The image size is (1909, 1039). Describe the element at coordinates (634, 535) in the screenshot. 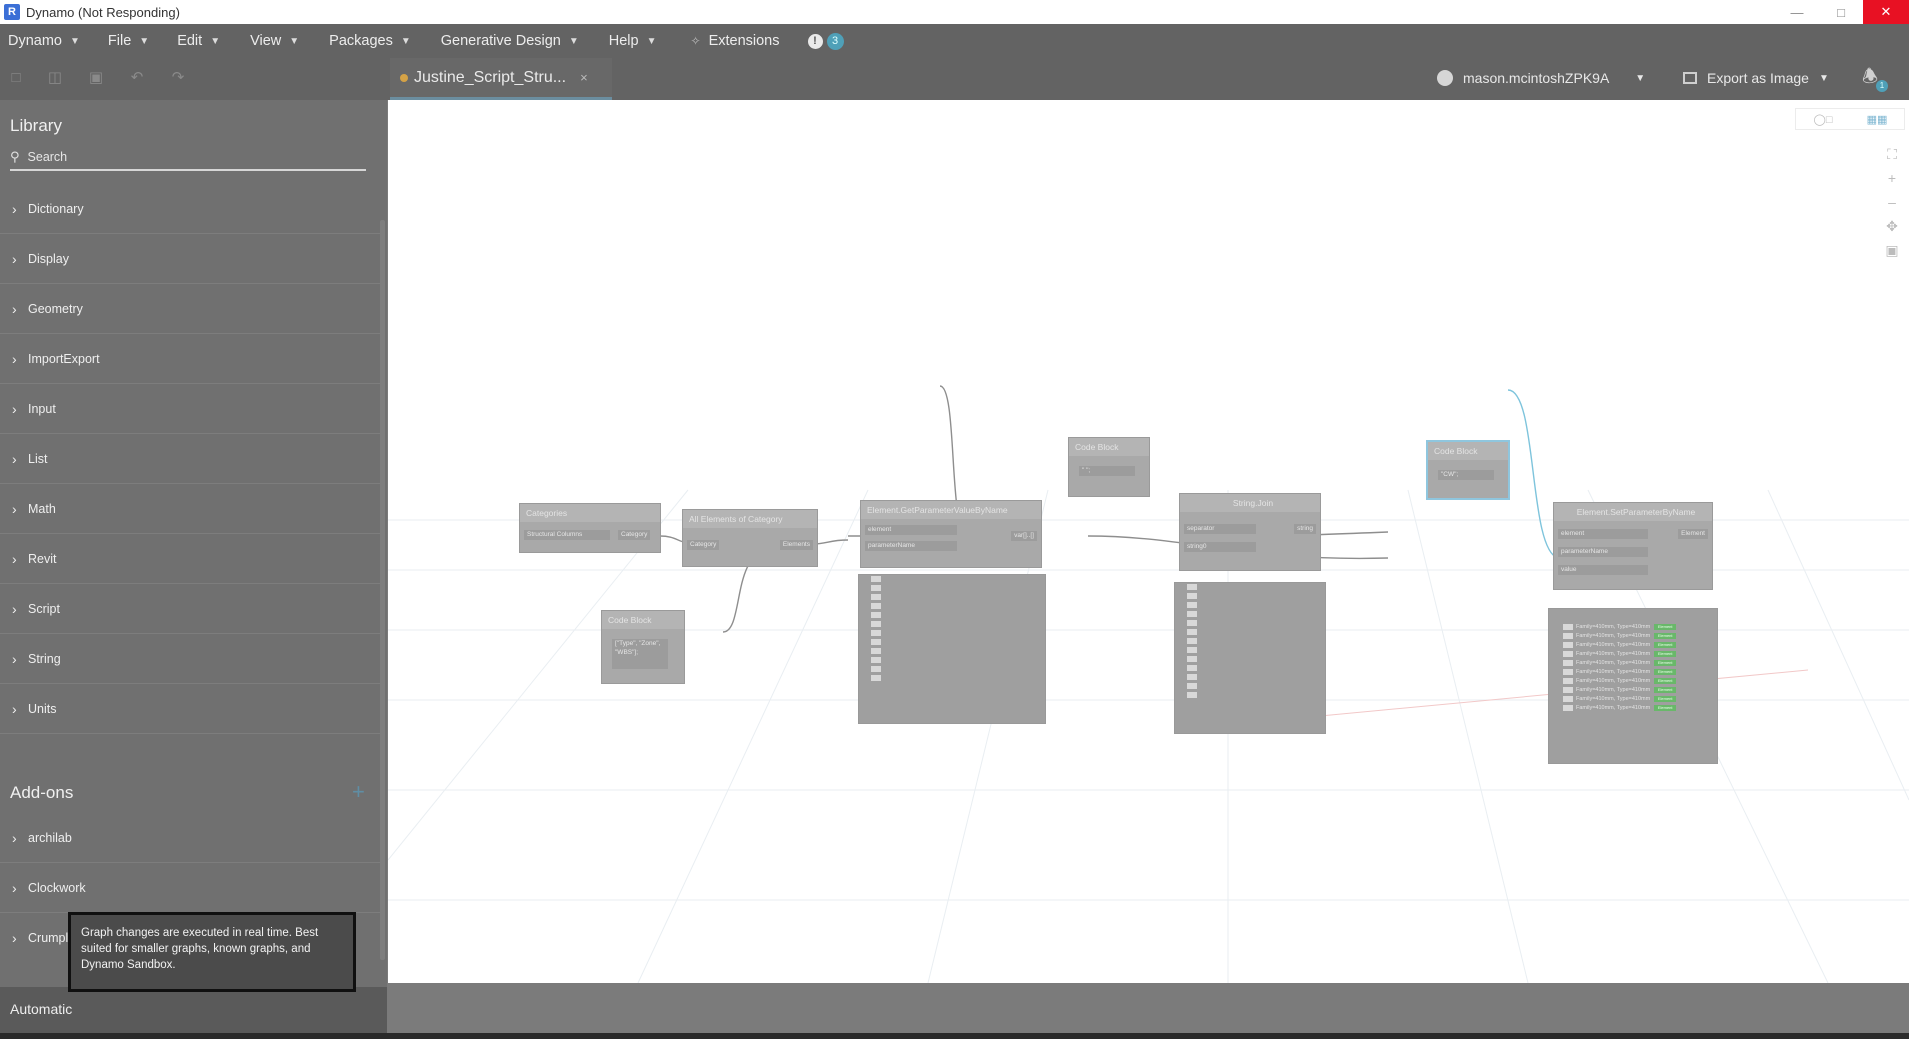

I see `output-port-category: Category` at that location.